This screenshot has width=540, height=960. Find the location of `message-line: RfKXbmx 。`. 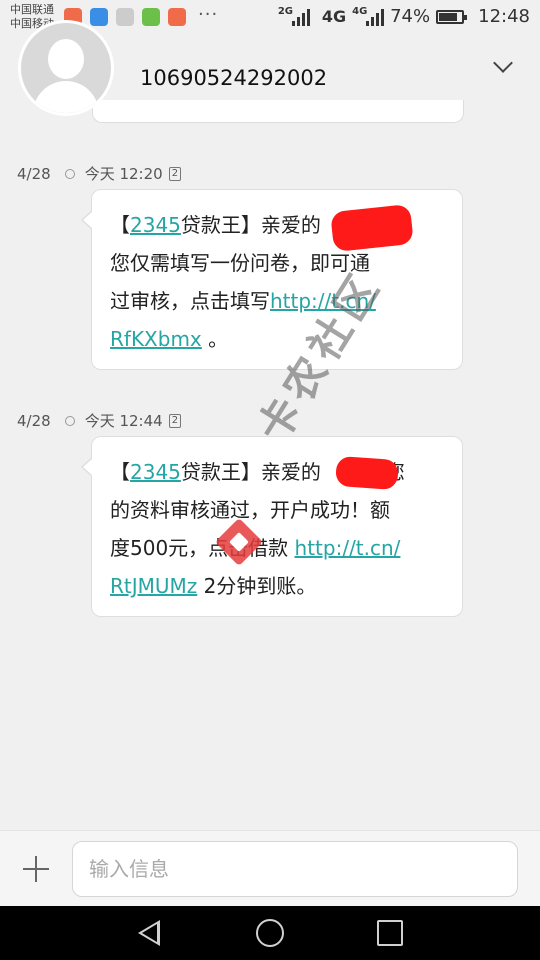

message-line: RfKXbmx 。 is located at coordinates (169, 339).